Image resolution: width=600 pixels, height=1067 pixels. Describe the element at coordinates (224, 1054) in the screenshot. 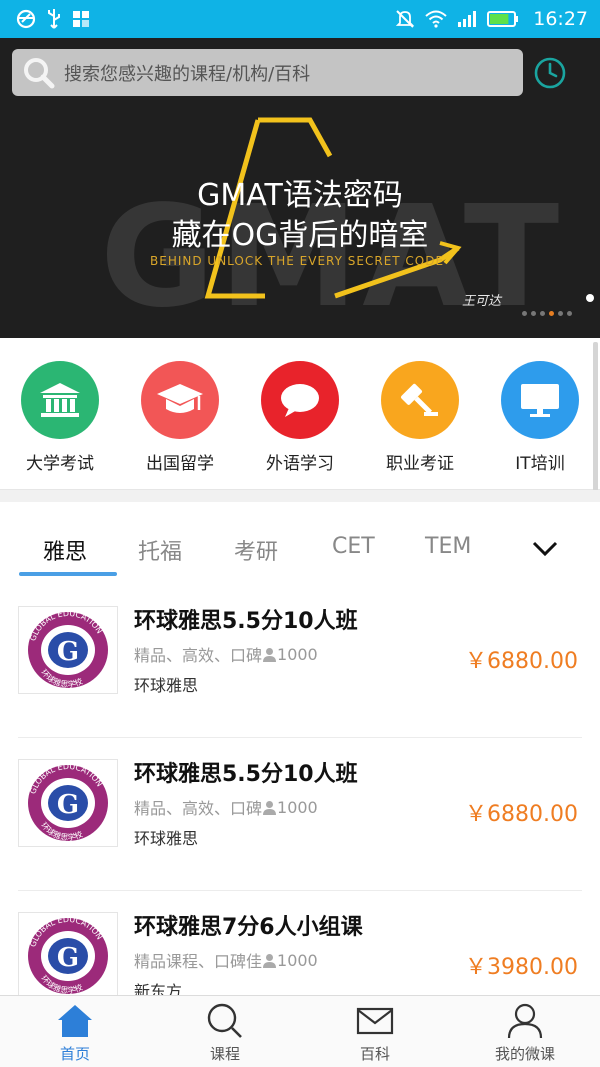

I see `nav-label: 课程` at that location.